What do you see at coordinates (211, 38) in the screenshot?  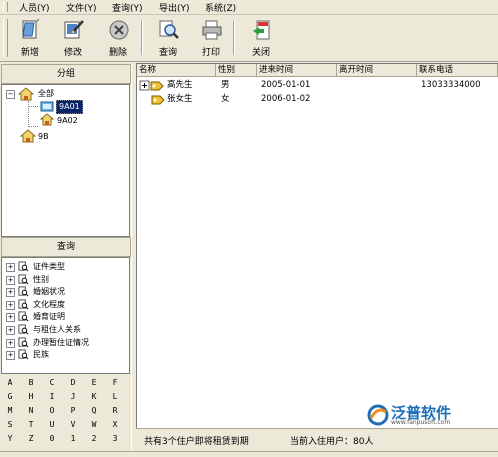 I see `print-button: 打印` at bounding box center [211, 38].